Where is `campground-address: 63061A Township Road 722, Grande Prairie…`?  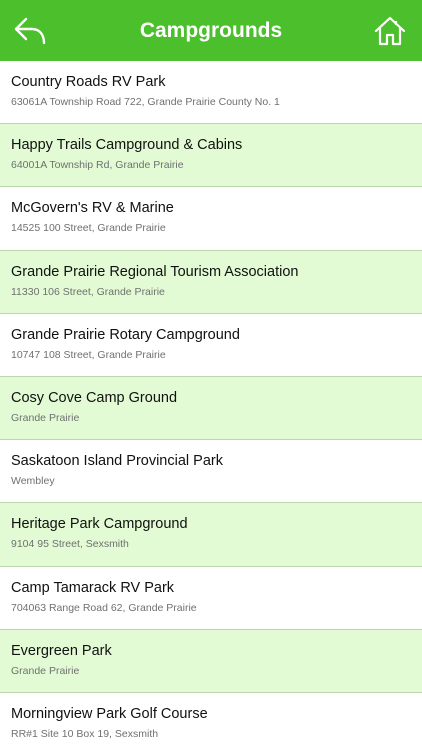
campground-address: 63061A Township Road 722, Grande Prairie… is located at coordinates (145, 102).